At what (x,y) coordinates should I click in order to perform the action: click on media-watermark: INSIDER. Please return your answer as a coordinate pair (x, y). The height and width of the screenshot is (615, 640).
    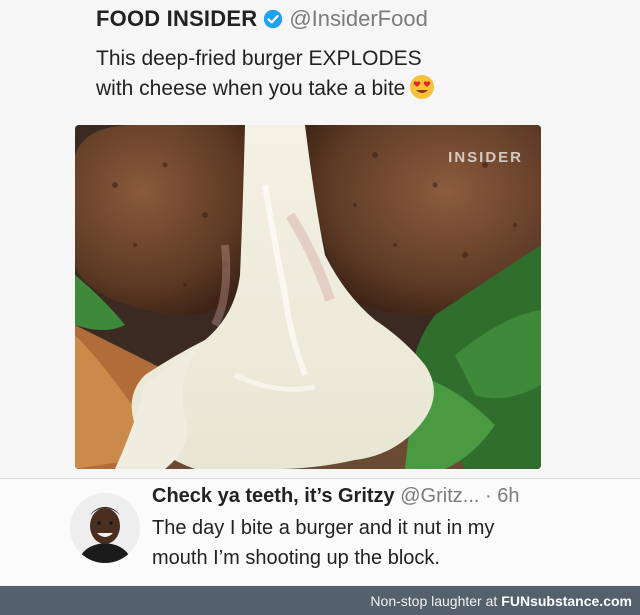
    Looking at the image, I should click on (485, 157).